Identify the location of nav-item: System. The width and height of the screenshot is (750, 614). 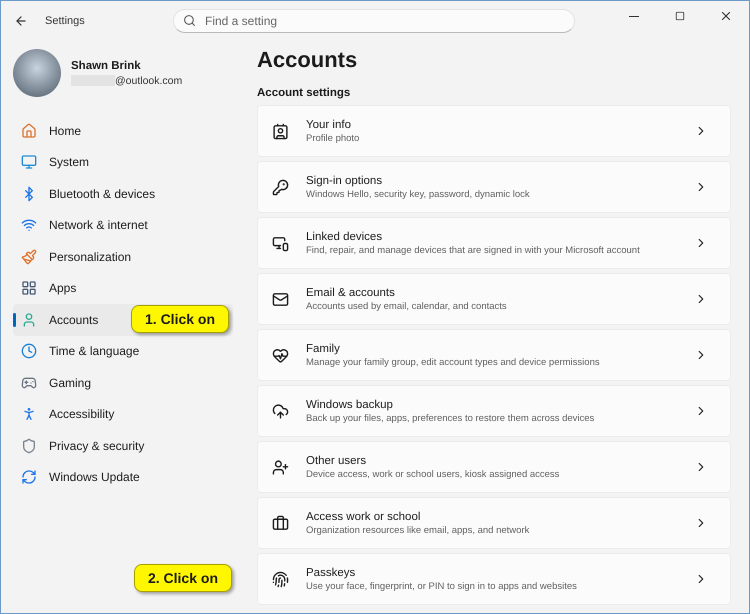
(123, 162).